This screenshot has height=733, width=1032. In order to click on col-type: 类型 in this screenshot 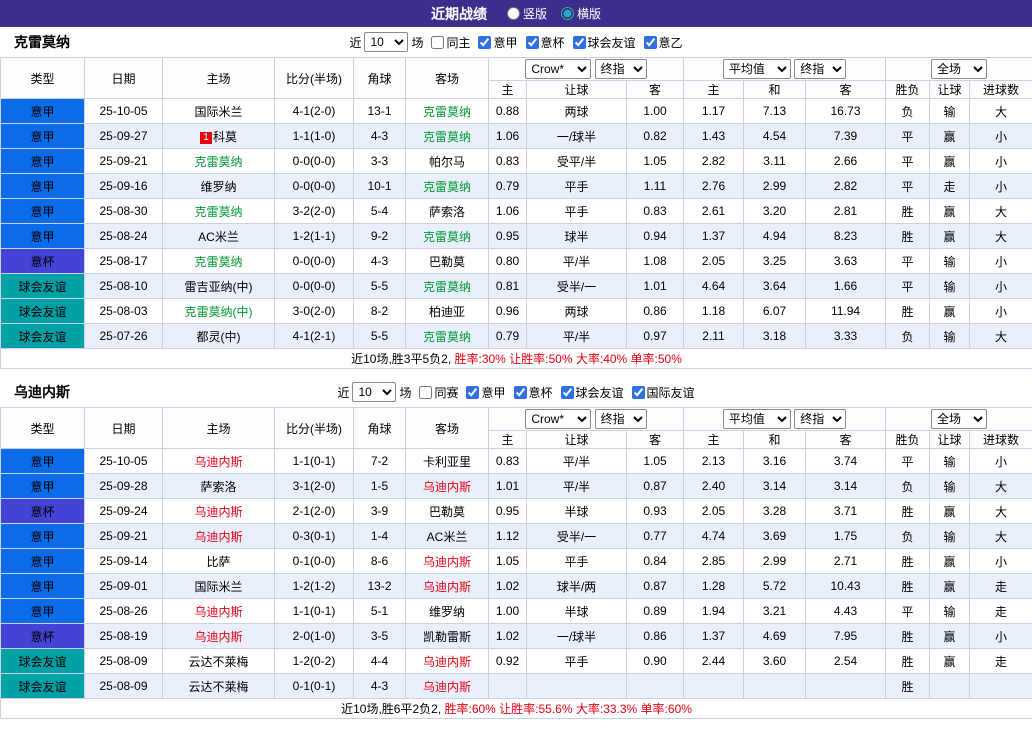, I will do `click(42, 428)`.